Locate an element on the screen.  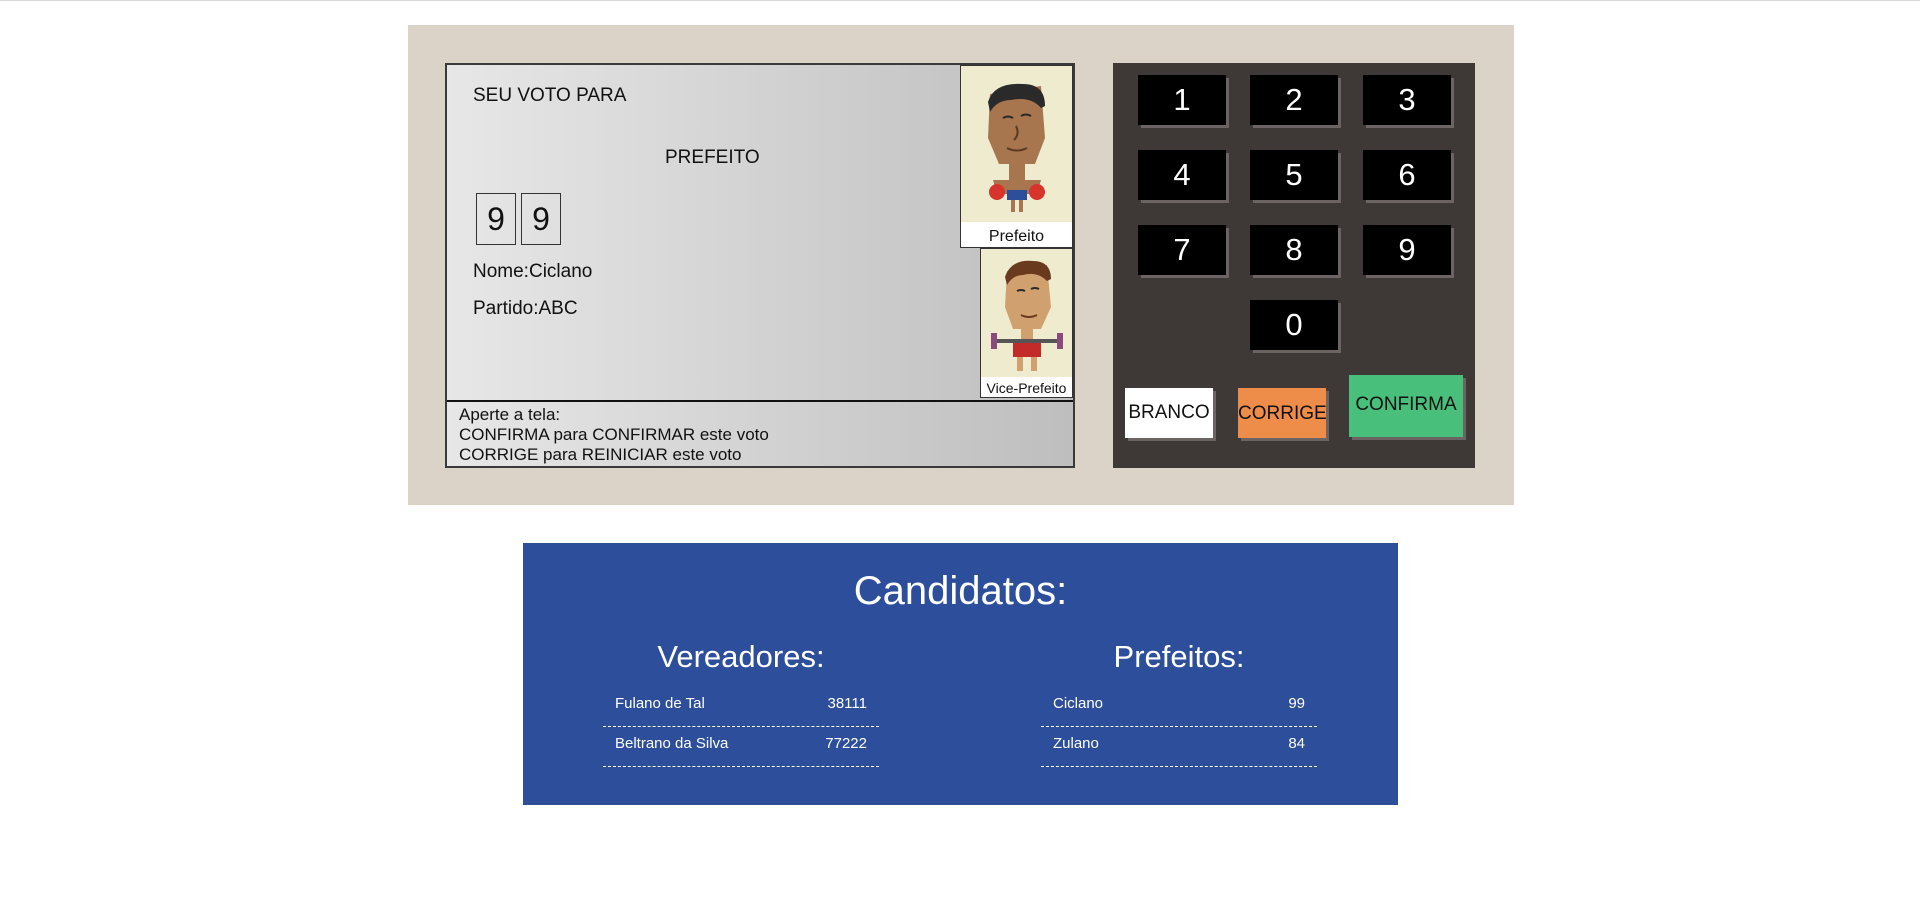
vice-mayor-cartoon-image is located at coordinates (1026, 313).